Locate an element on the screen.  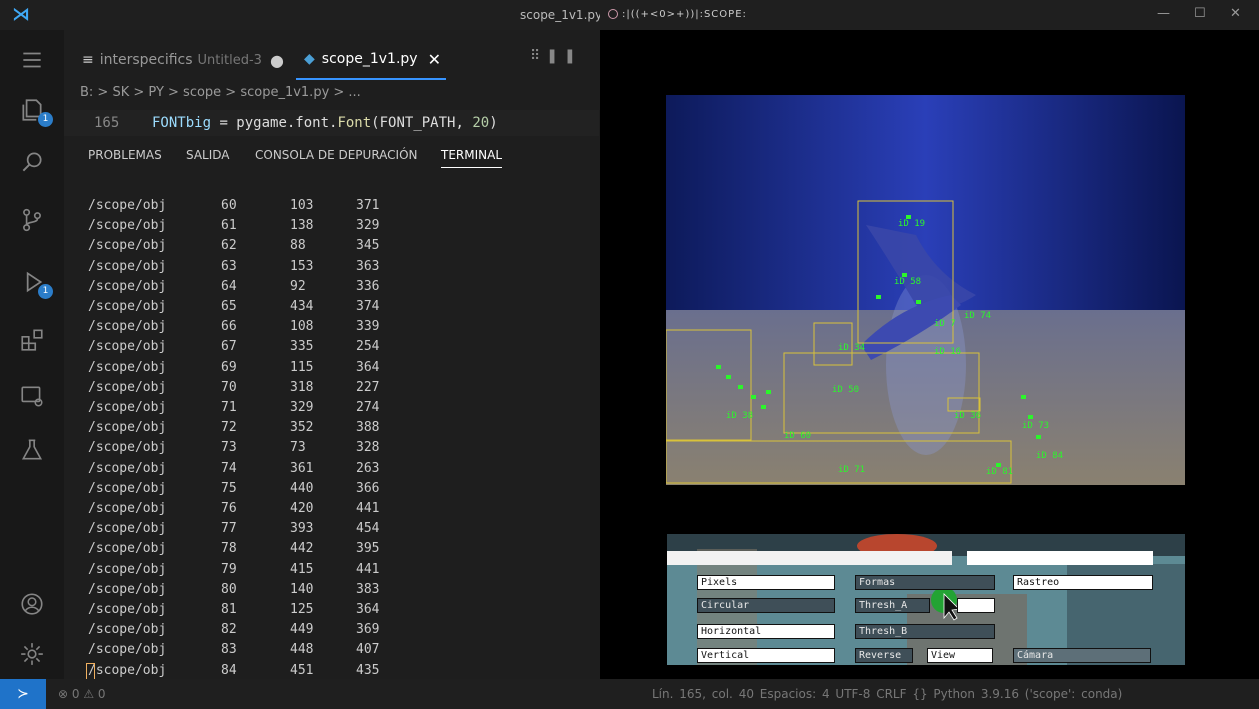
view-button: View is located at coordinates (960, 655).